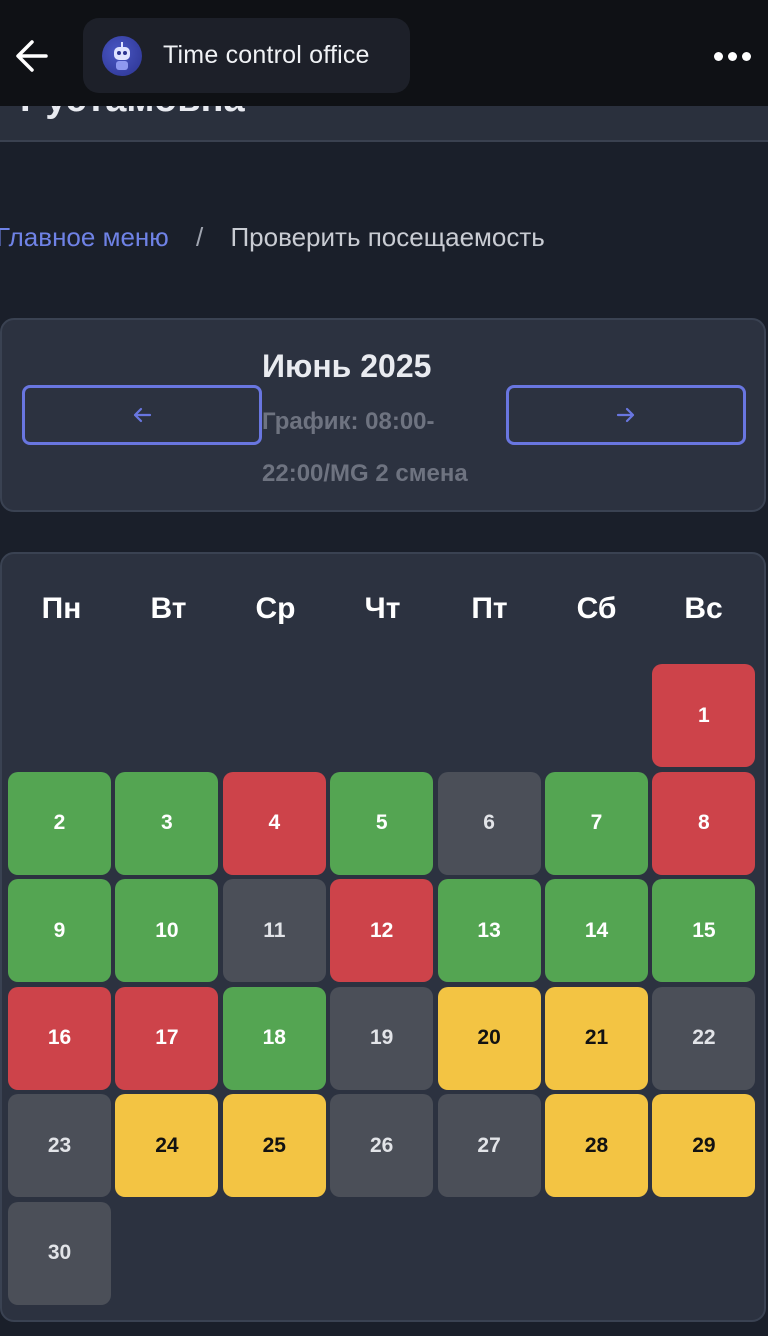  I want to click on calendar-day: 15, so click(704, 930).